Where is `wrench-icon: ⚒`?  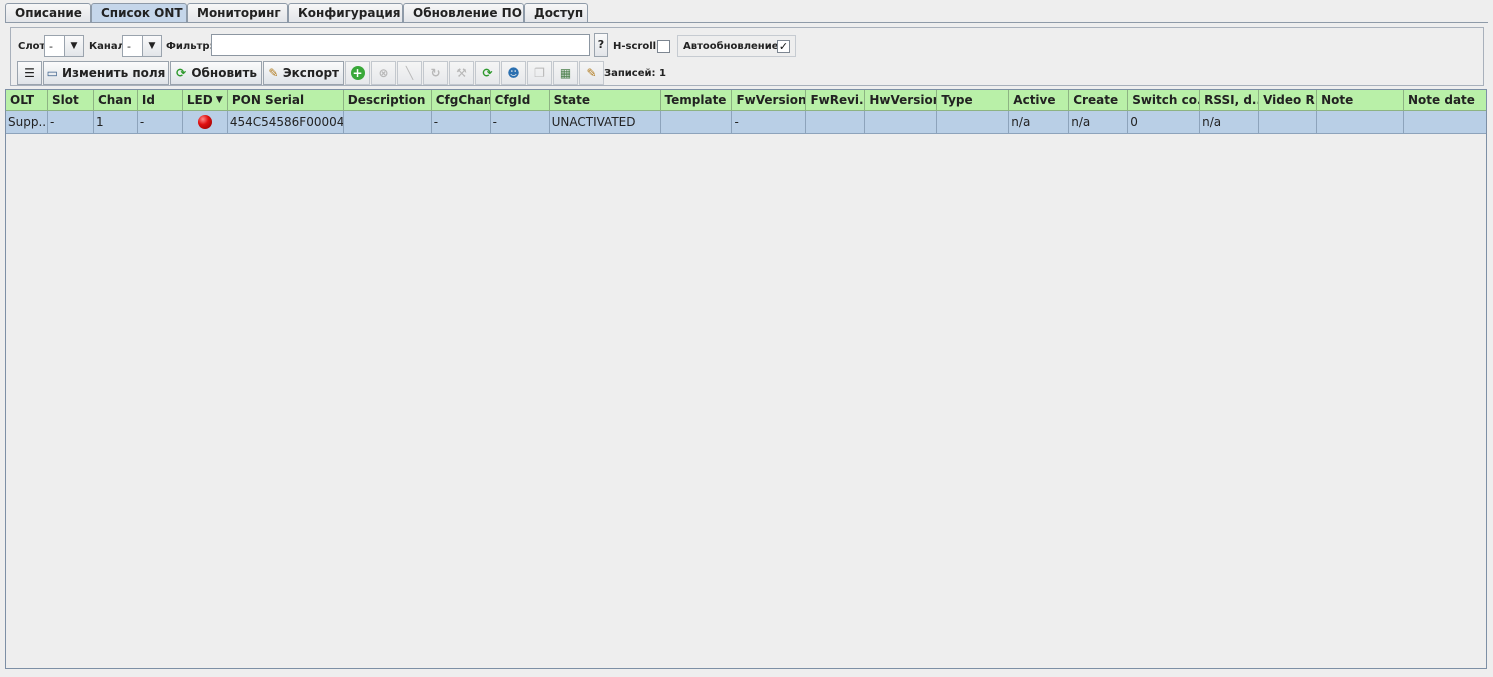 wrench-icon: ⚒ is located at coordinates (461, 72).